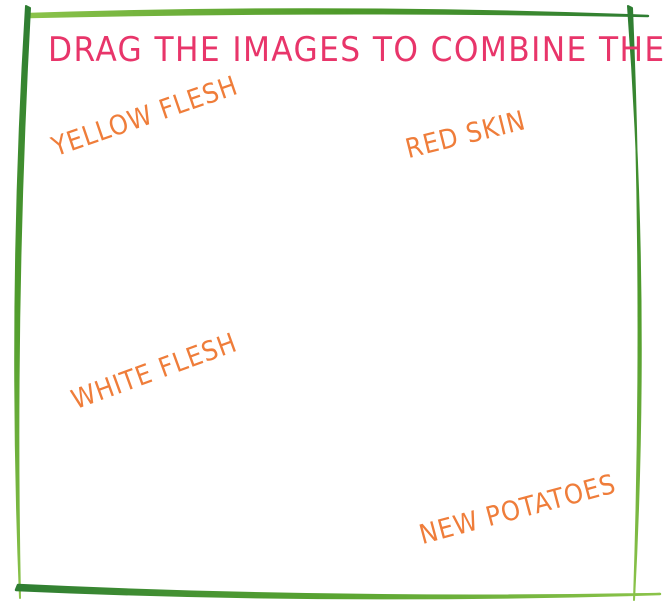  What do you see at coordinates (22, 302) in the screenshot?
I see `frame-left-blade` at bounding box center [22, 302].